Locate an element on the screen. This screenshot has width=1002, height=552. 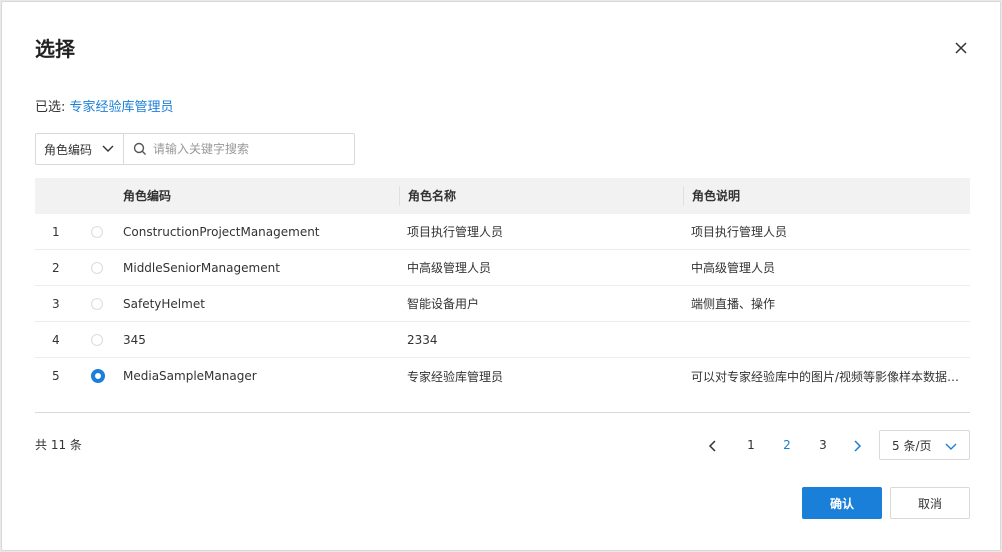
table-row: 3 SafetyHelmet 智能设备用户 端侧直播、操作 is located at coordinates (502, 304).